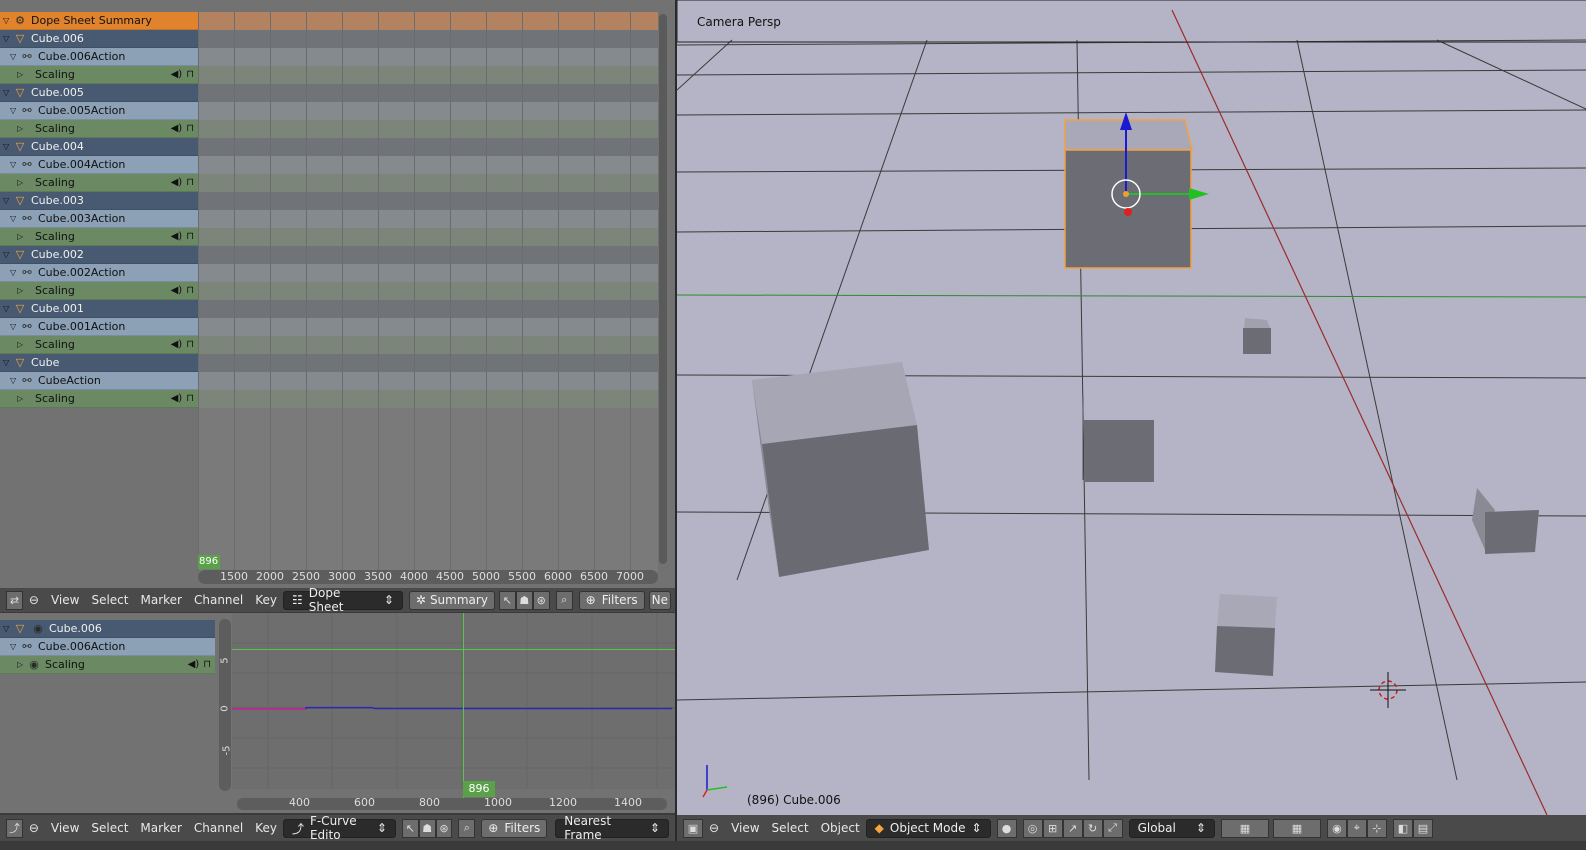 The height and width of the screenshot is (850, 1586). I want to click on scale-manipulator-icon: ⤢, so click(1112, 828).